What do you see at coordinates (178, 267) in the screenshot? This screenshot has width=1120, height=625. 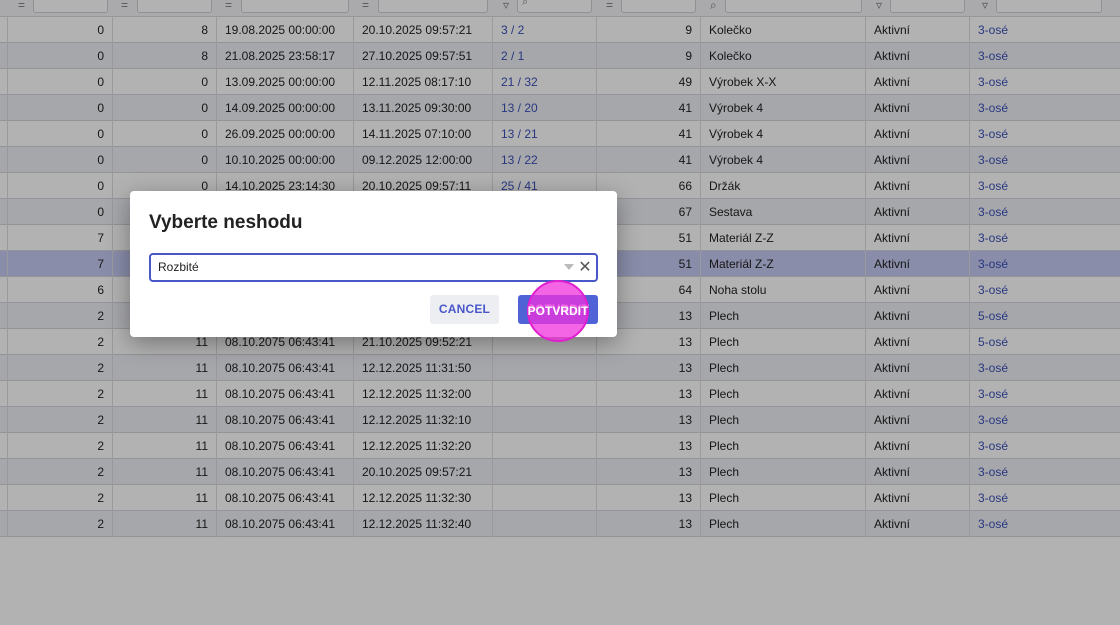 I see `select-value: Rozbité` at bounding box center [178, 267].